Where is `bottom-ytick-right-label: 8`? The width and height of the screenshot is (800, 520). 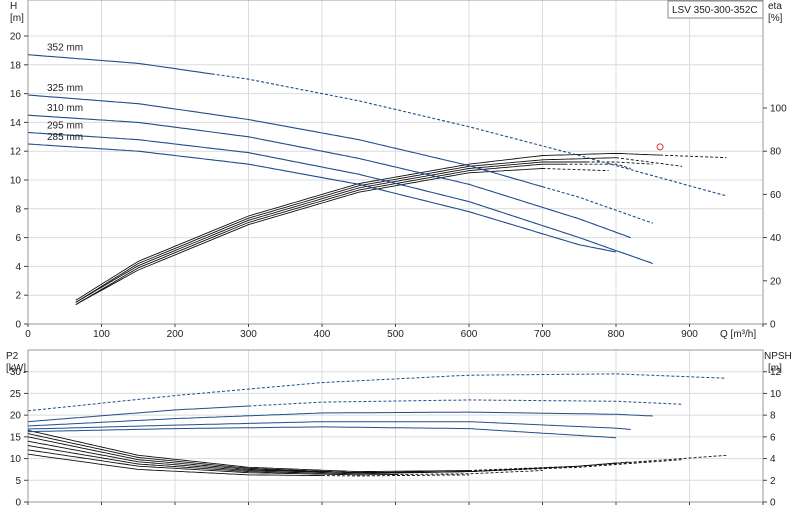 bottom-ytick-right-label: 8 is located at coordinates (773, 416).